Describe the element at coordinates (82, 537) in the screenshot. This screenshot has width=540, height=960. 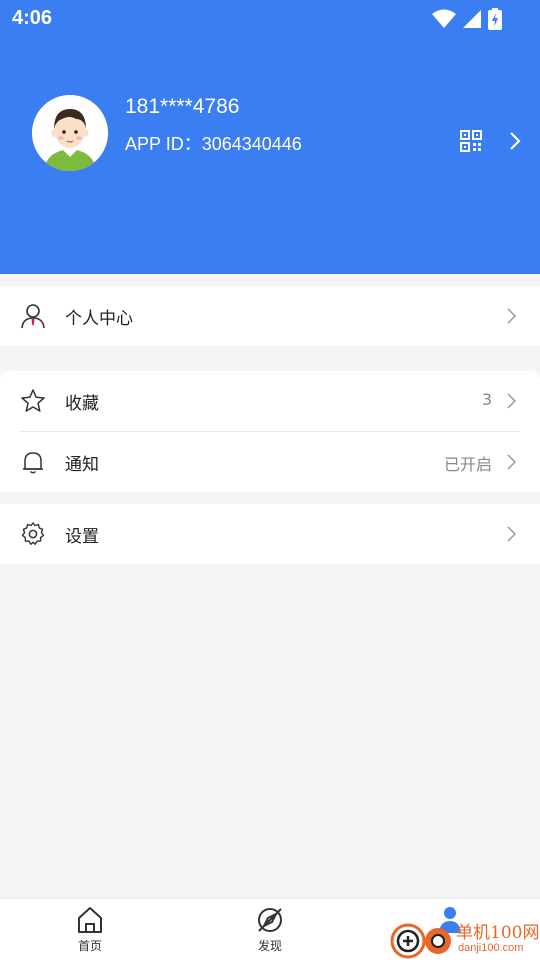
I see `menu-item-label: 设置` at that location.